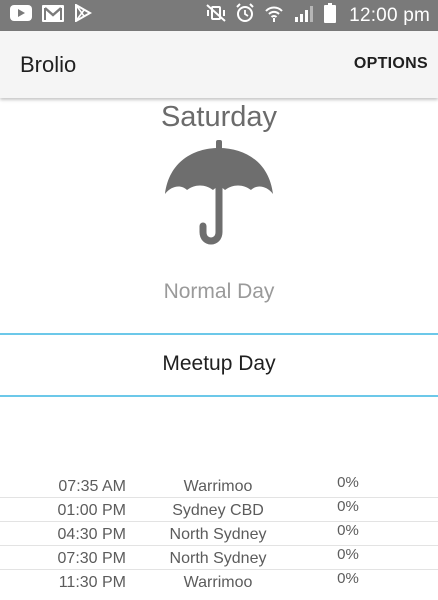 The height and width of the screenshot is (600, 438). What do you see at coordinates (330, 15) in the screenshot?
I see `battery-icon` at bounding box center [330, 15].